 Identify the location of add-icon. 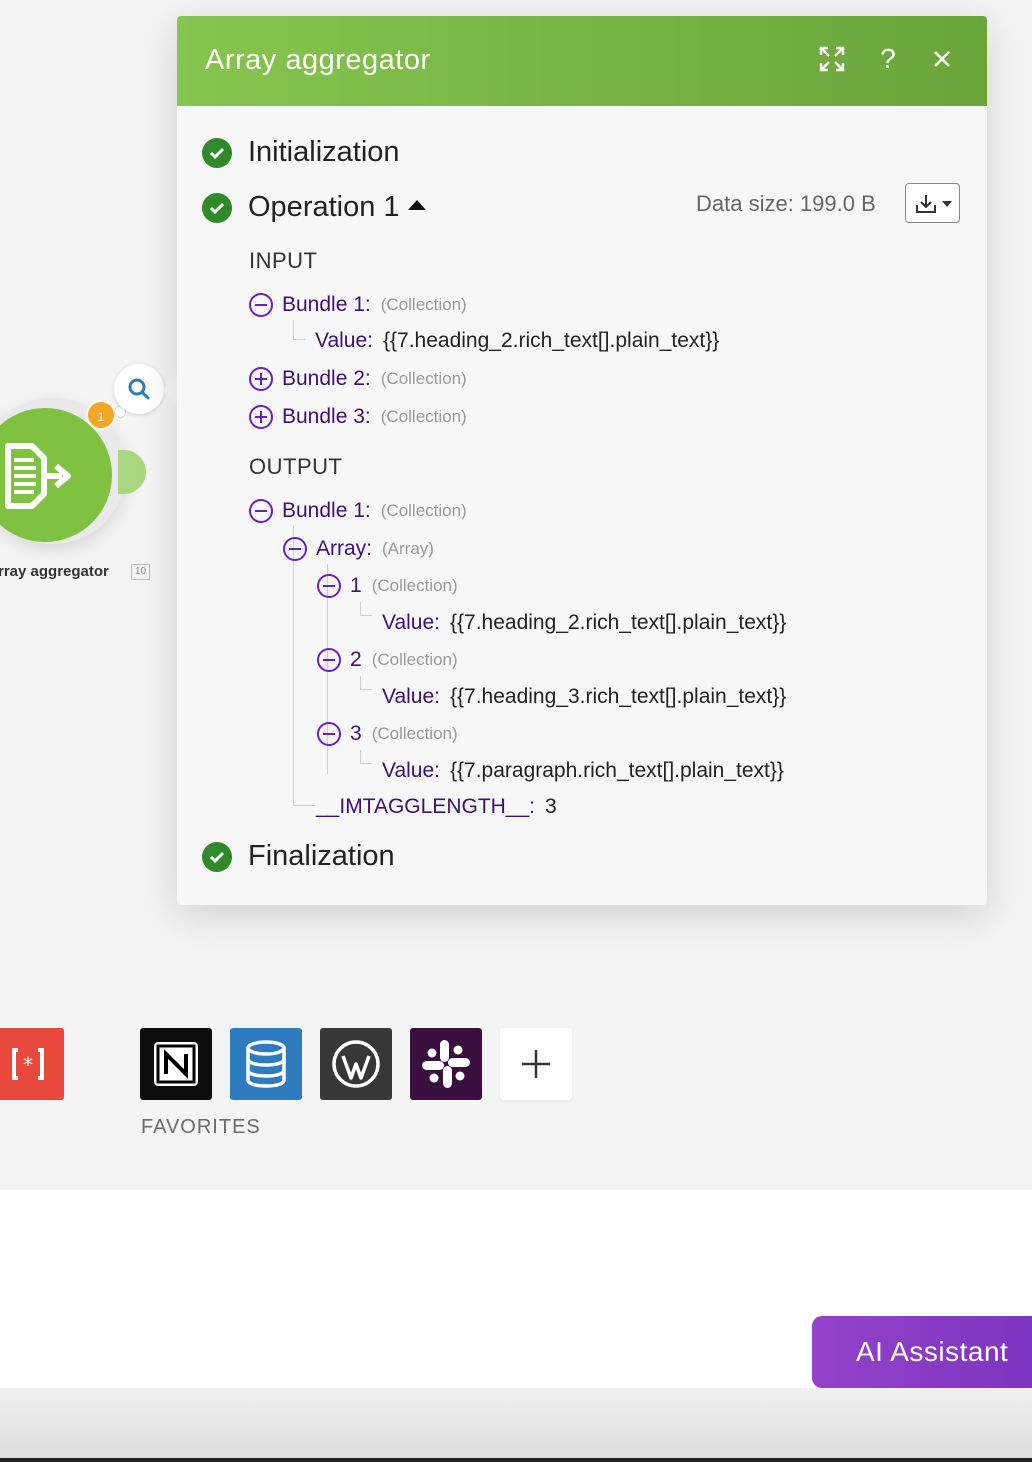
(536, 1064).